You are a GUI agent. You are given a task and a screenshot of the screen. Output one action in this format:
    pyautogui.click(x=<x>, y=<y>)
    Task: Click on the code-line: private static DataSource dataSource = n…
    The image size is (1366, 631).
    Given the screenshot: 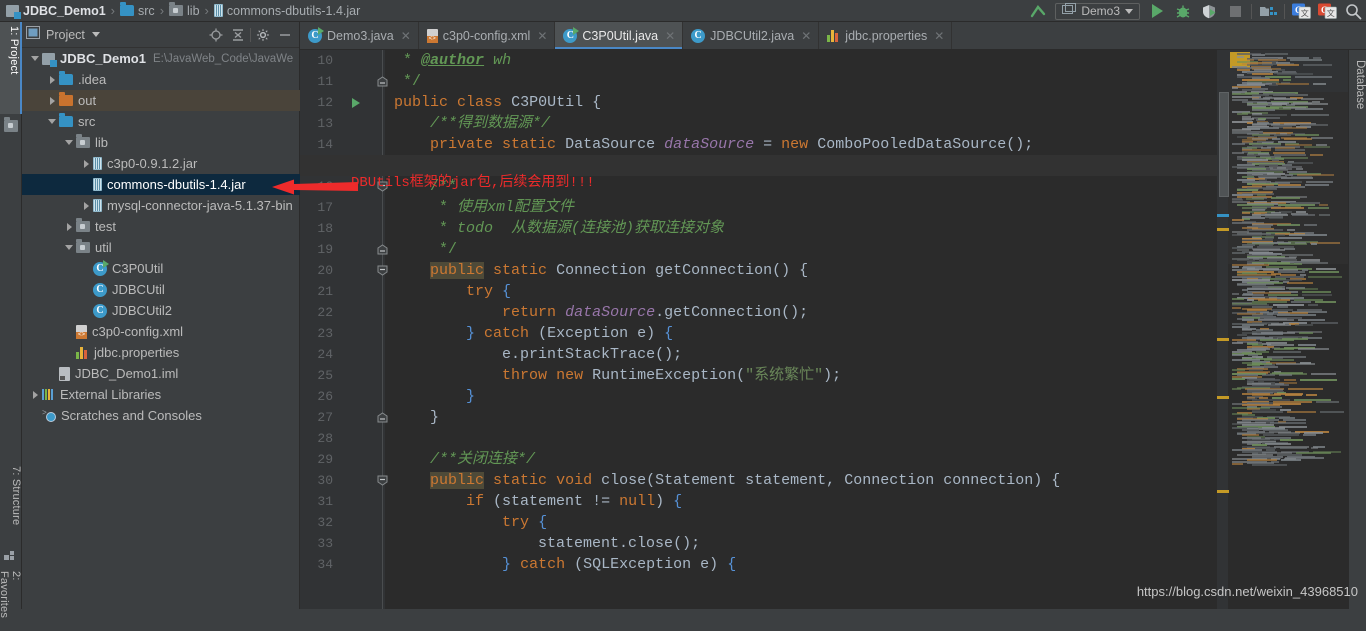 What is the action you would take?
    pyautogui.click(x=709, y=144)
    